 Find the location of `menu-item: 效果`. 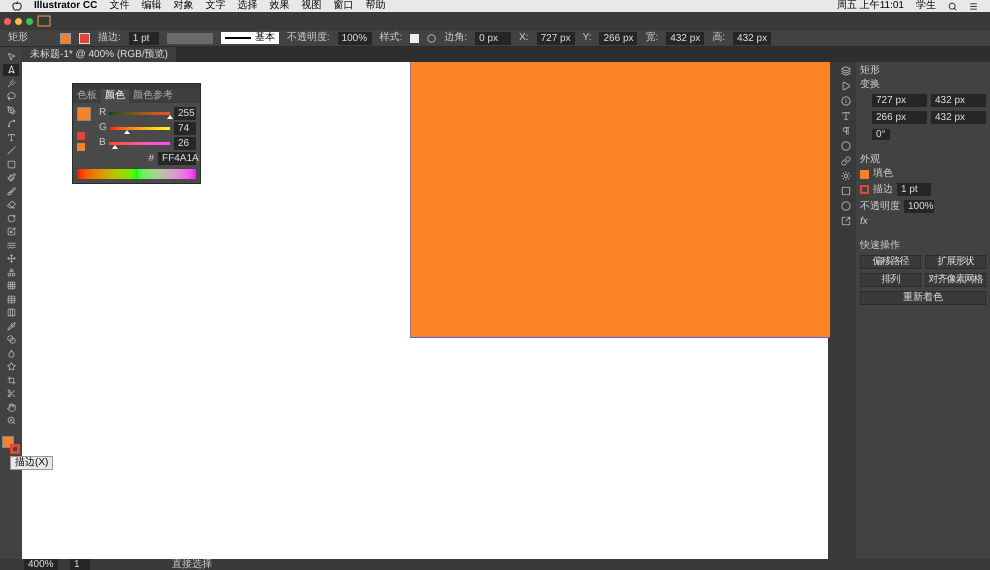

menu-item: 效果 is located at coordinates (279, 6).